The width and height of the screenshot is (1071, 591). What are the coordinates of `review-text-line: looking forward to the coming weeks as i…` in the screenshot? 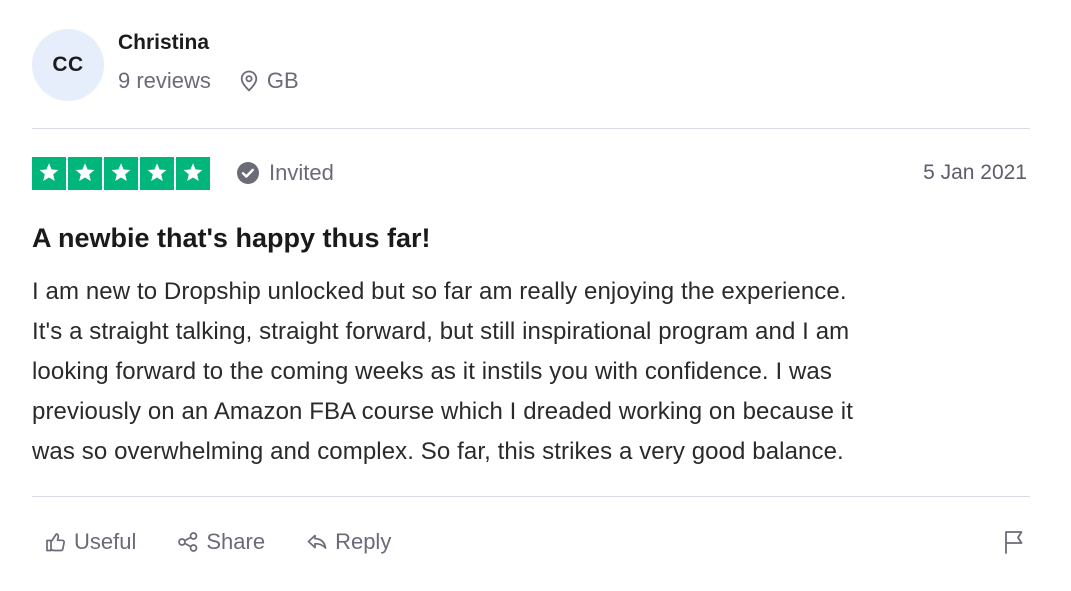 It's located at (432, 371).